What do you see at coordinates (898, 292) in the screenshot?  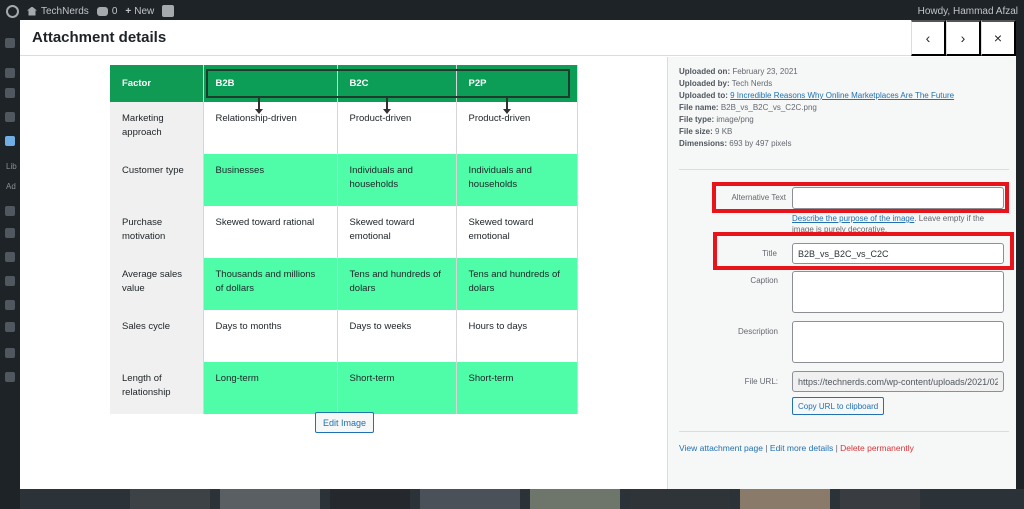 I see `caption-textarea` at bounding box center [898, 292].